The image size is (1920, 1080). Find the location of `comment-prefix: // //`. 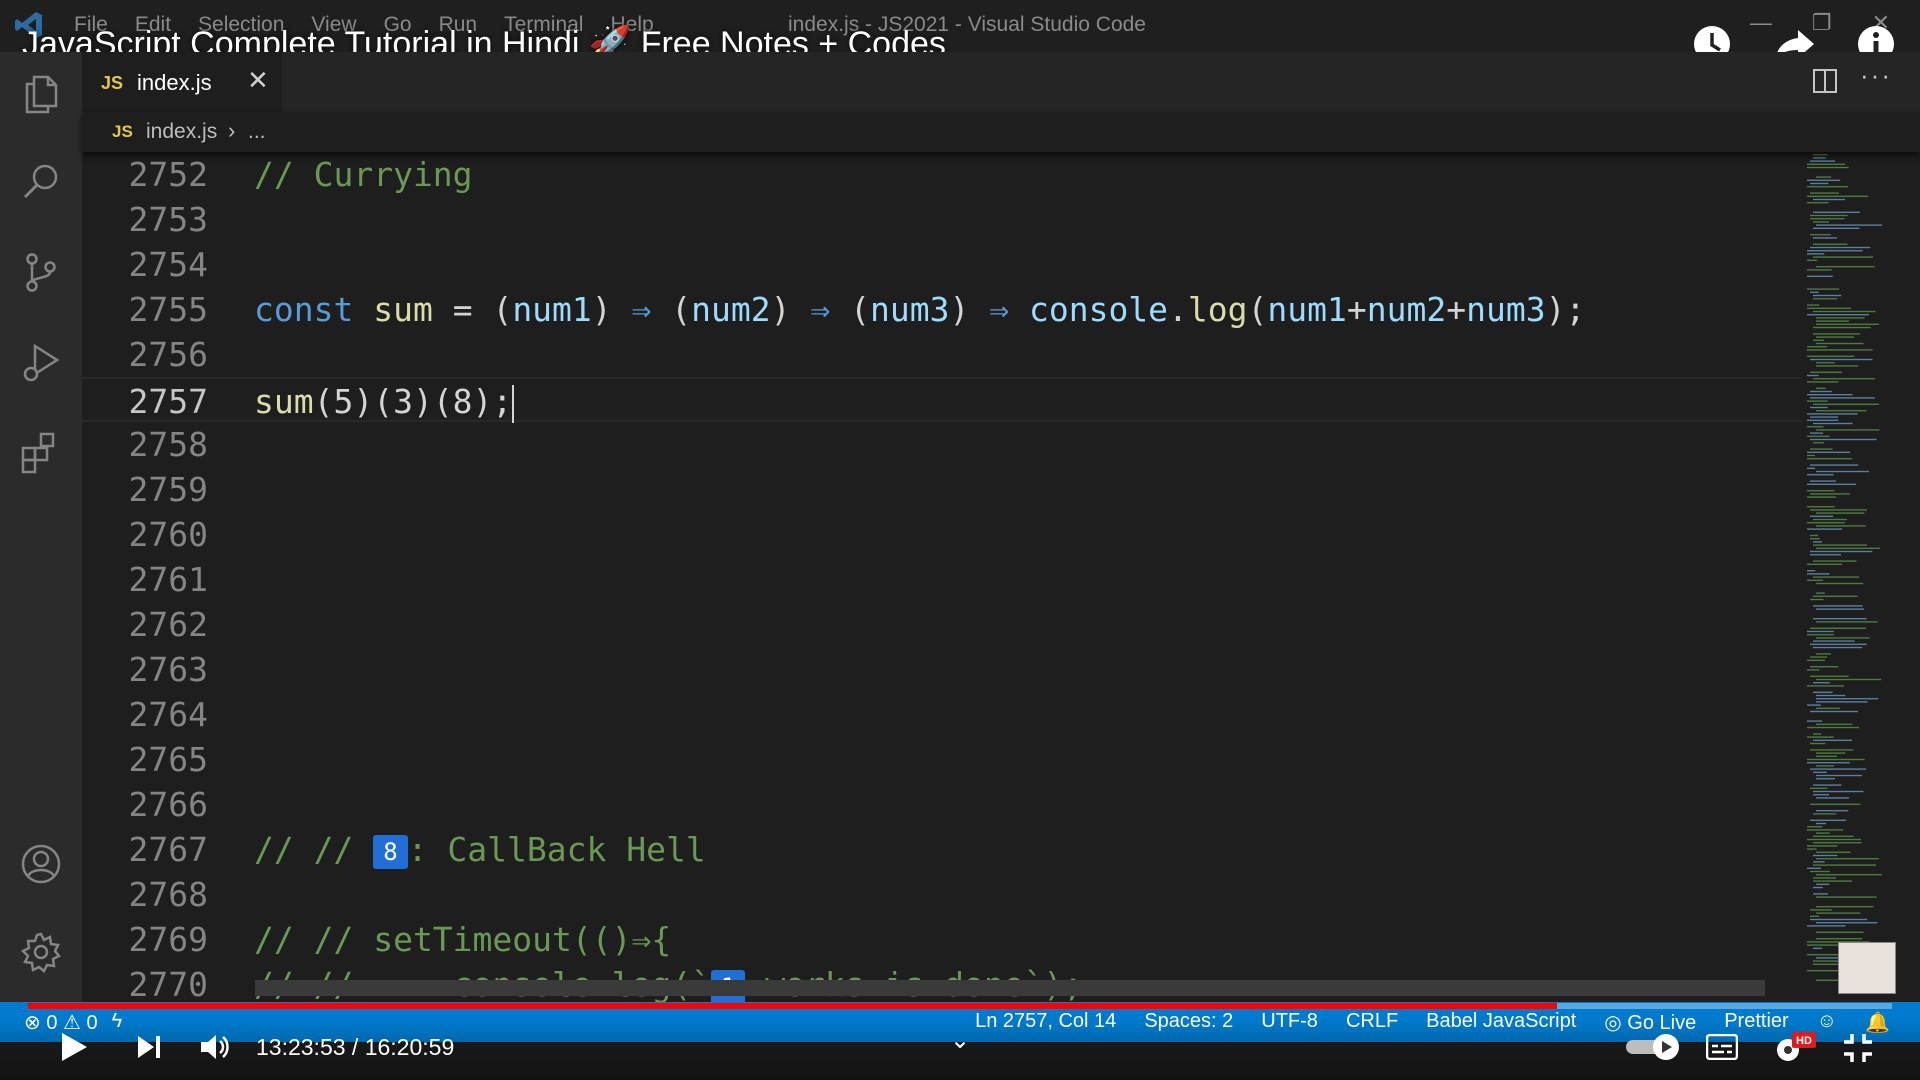

comment-prefix: // // is located at coordinates (314, 849).